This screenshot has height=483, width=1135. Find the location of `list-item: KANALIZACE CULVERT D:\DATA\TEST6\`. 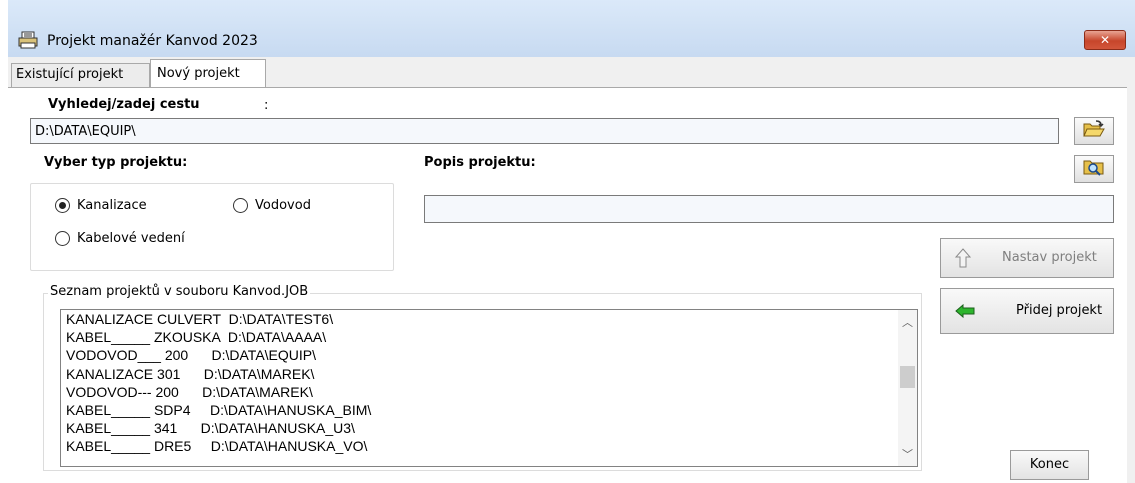

list-item: KANALIZACE CULVERT D:\DATA\TEST6\ is located at coordinates (489, 319).